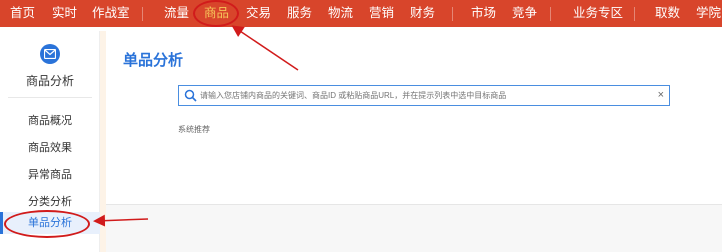 The width and height of the screenshot is (722, 252). Describe the element at coordinates (483, 13) in the screenshot. I see `nav-item-market: 市场` at that location.